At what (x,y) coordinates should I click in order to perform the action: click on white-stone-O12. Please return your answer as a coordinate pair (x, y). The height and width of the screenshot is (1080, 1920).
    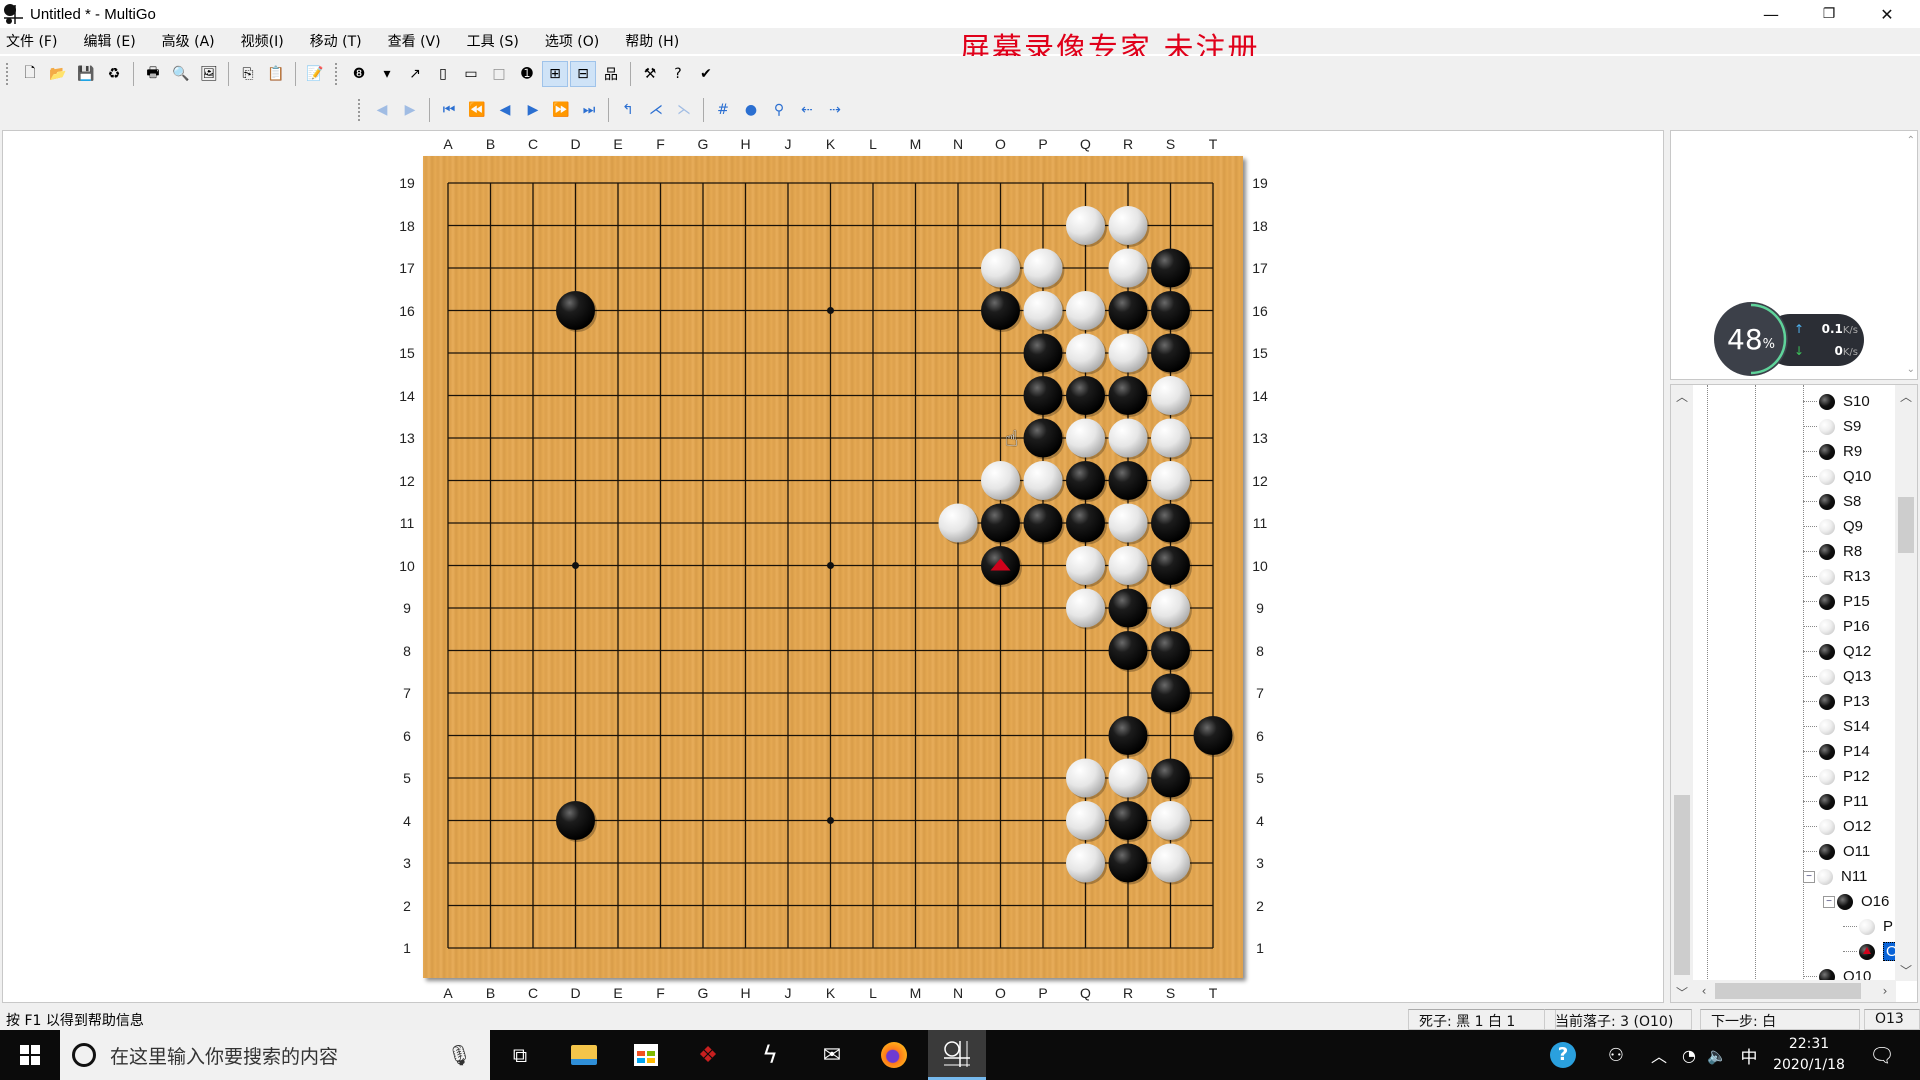
    Looking at the image, I should click on (1000, 480).